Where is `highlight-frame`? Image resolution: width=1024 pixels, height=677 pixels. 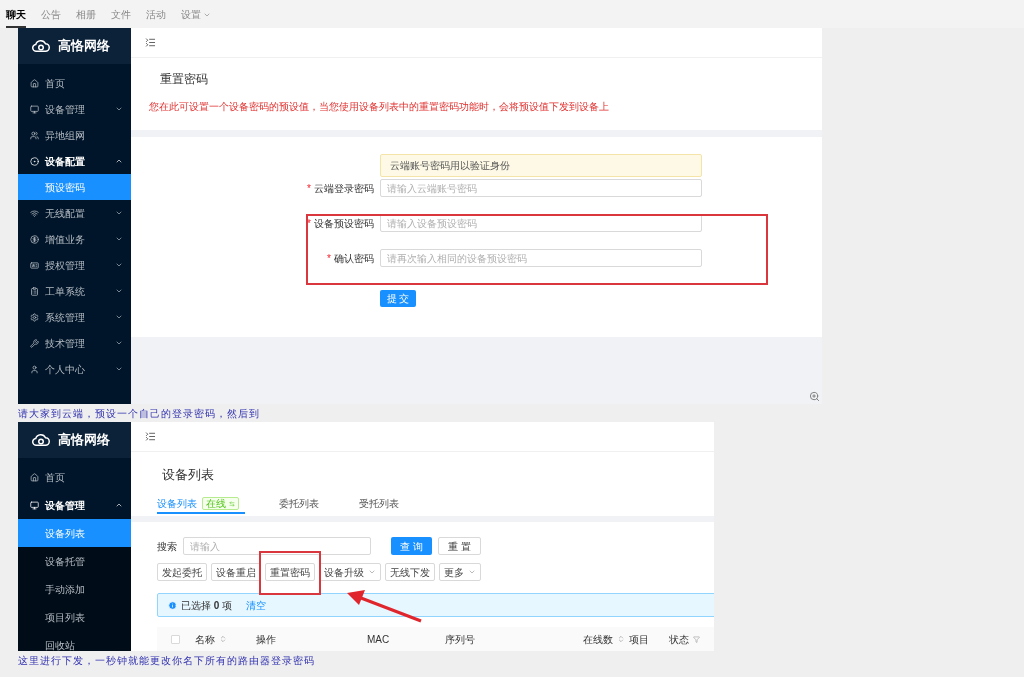
highlight-frame is located at coordinates (290, 573).